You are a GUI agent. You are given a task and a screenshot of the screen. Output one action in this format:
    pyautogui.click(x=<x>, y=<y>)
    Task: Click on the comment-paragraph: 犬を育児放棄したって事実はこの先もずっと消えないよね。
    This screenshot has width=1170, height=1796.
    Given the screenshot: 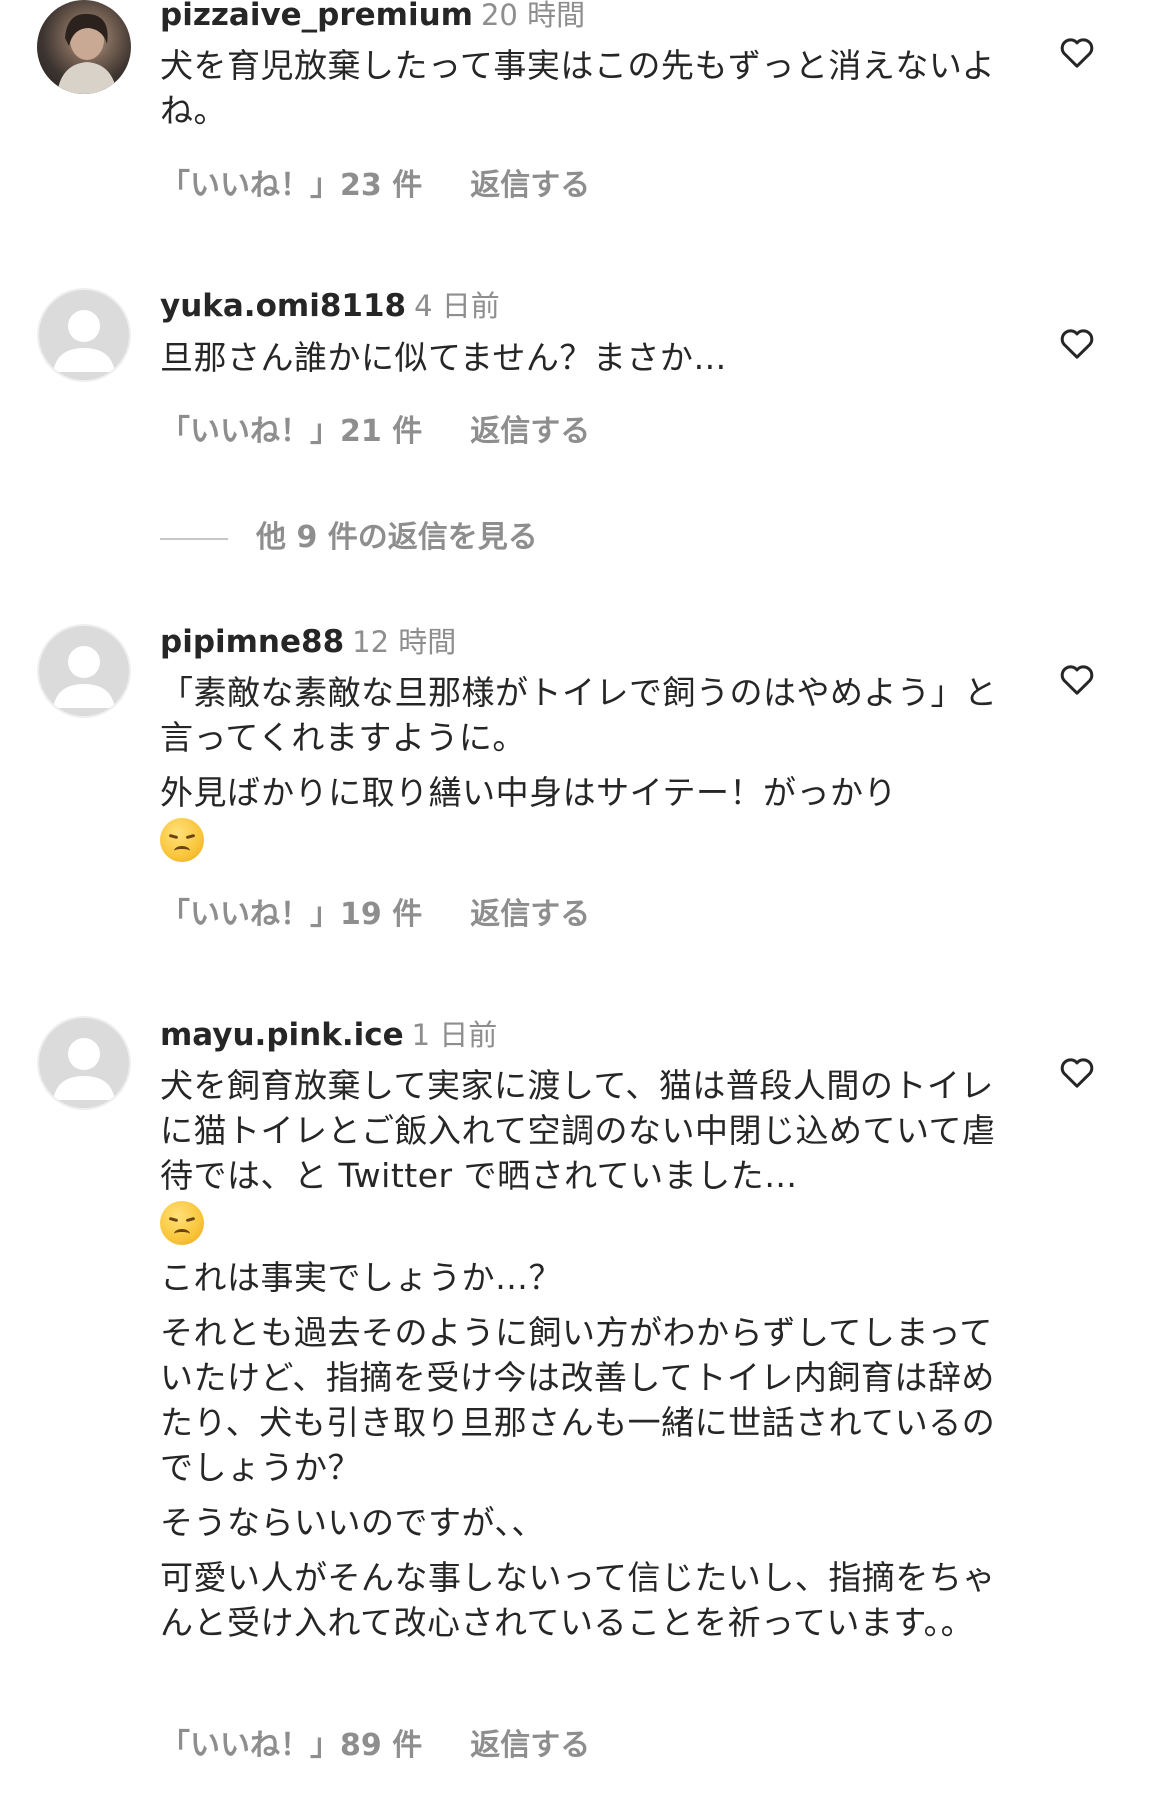 What is the action you would take?
    pyautogui.click(x=578, y=88)
    